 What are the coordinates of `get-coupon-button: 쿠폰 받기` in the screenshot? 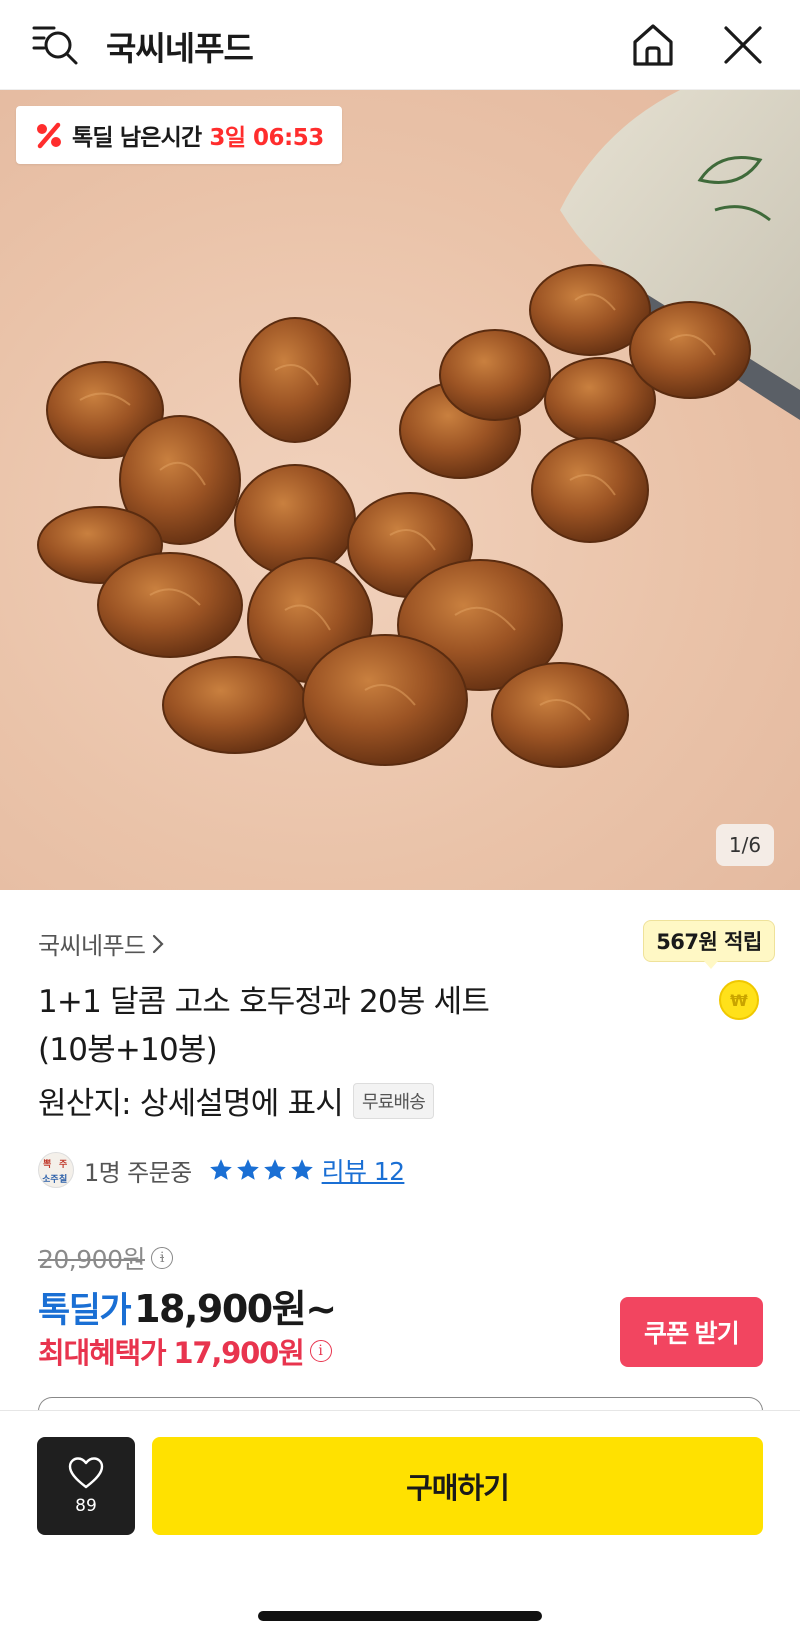 It's located at (691, 1332).